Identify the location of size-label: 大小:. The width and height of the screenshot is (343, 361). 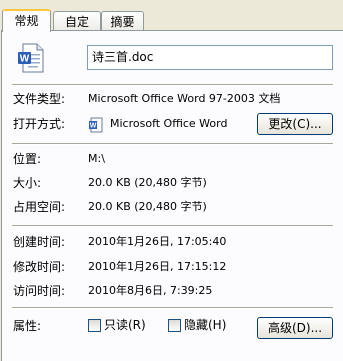
(27, 183).